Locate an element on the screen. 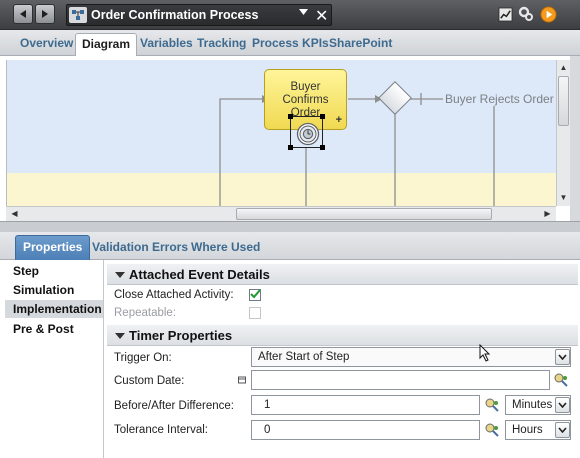 This screenshot has width=580, height=458. custom-date-input is located at coordinates (400, 380).